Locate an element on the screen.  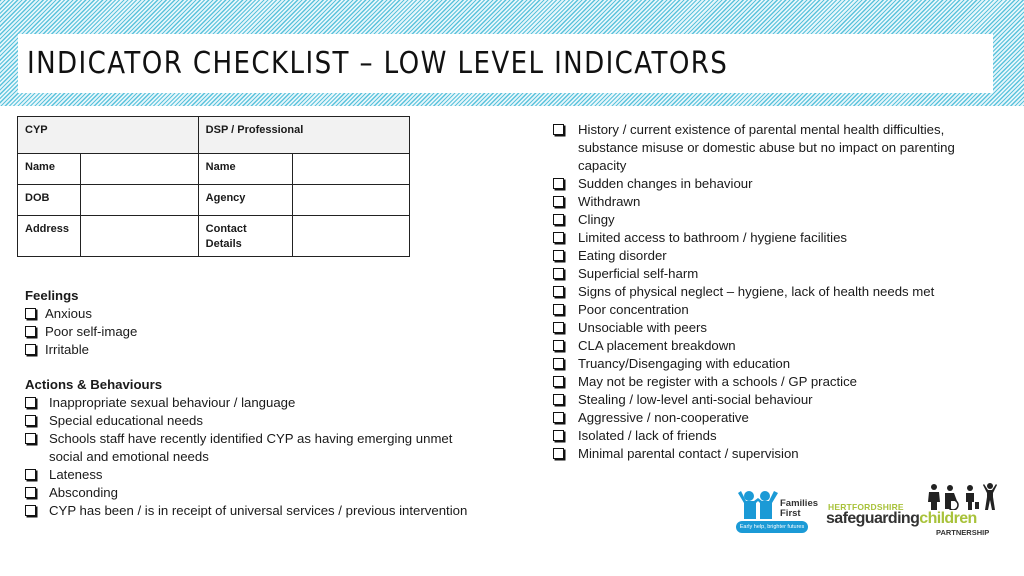
checklist-item: Isolated / lack of friends is located at coordinates (763, 436).